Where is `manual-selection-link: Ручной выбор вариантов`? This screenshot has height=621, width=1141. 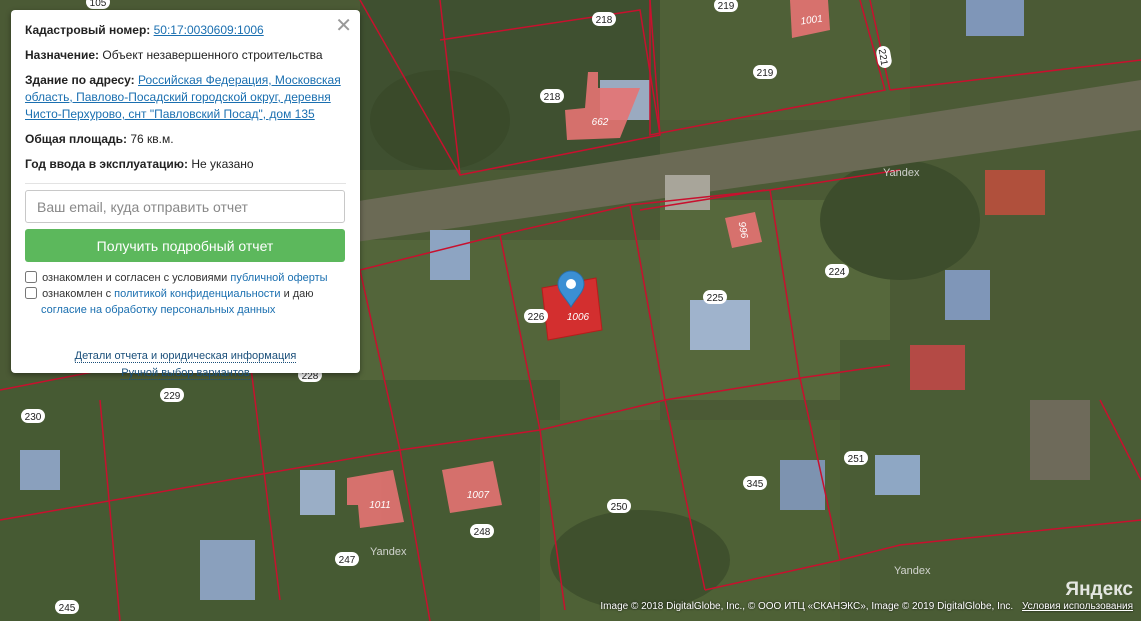
manual-selection-link: Ручной выбор вариантов is located at coordinates (185, 373).